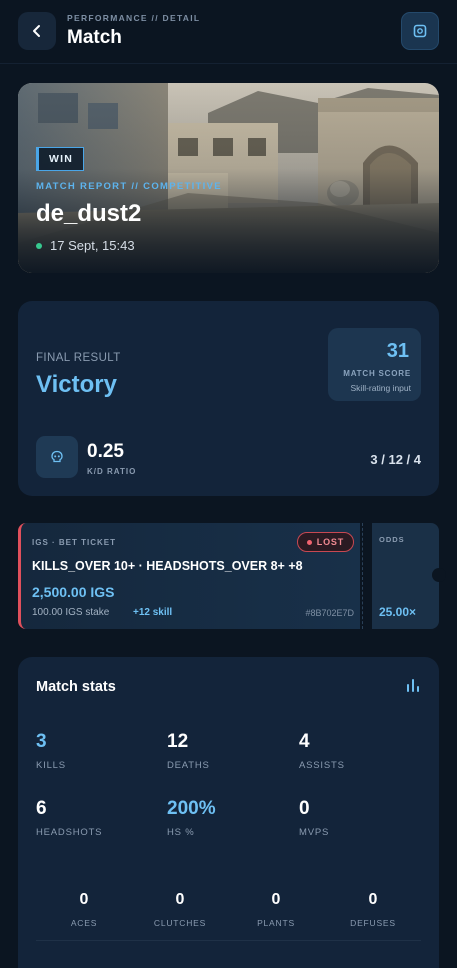 This screenshot has width=457, height=968. I want to click on match-date-text: 17 Sept, 15:43, so click(92, 245).